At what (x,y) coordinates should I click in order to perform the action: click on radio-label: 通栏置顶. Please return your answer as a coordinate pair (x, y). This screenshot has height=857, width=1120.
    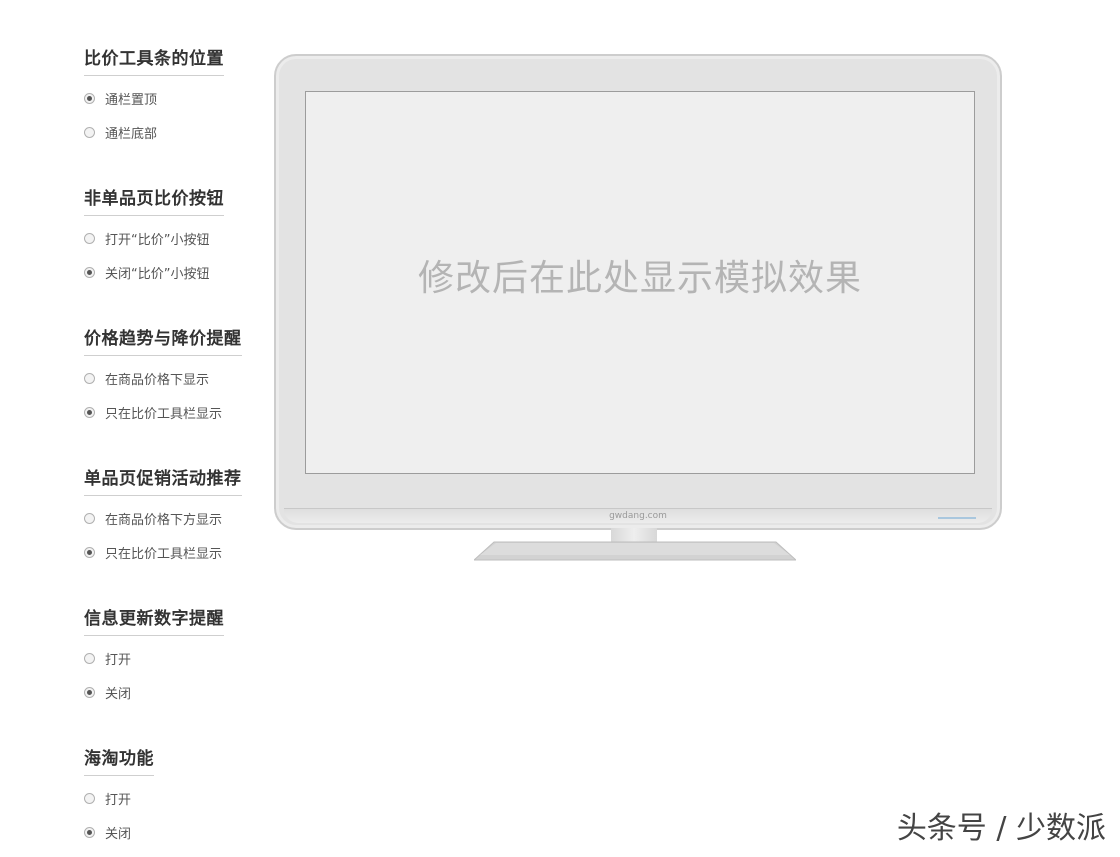
    Looking at the image, I should click on (131, 100).